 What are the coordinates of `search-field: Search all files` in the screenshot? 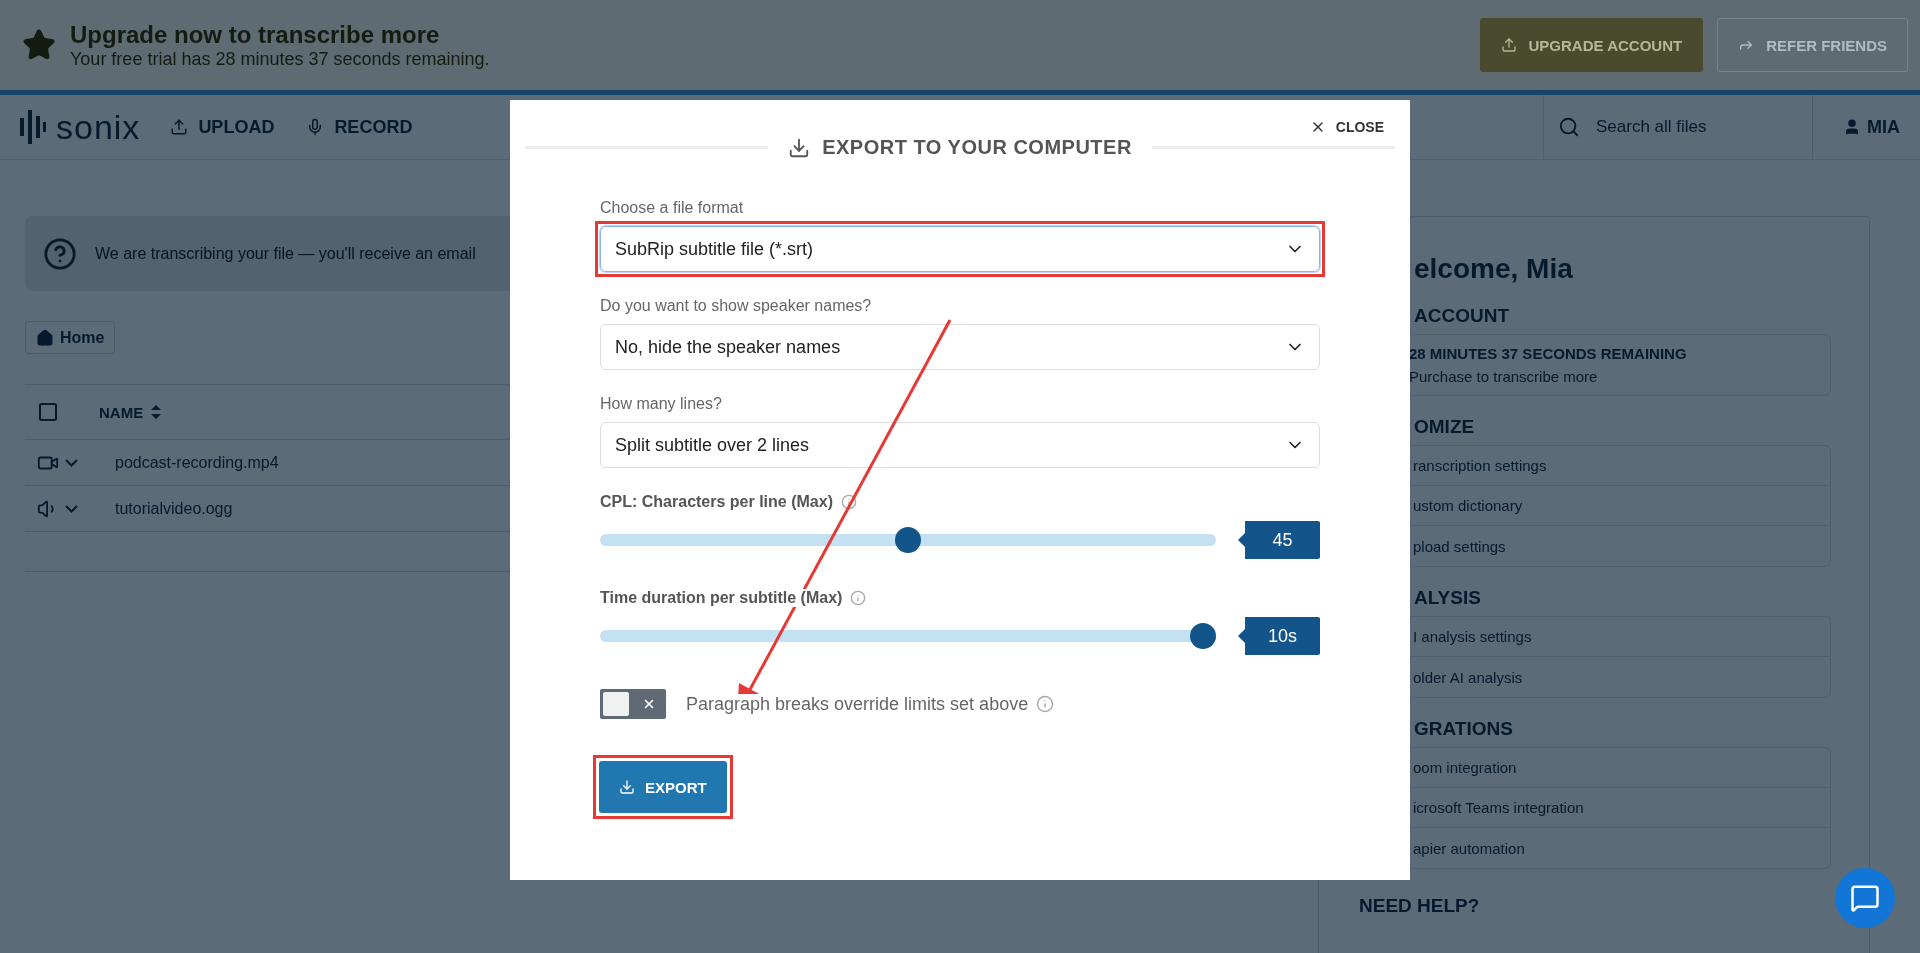 It's located at (1694, 127).